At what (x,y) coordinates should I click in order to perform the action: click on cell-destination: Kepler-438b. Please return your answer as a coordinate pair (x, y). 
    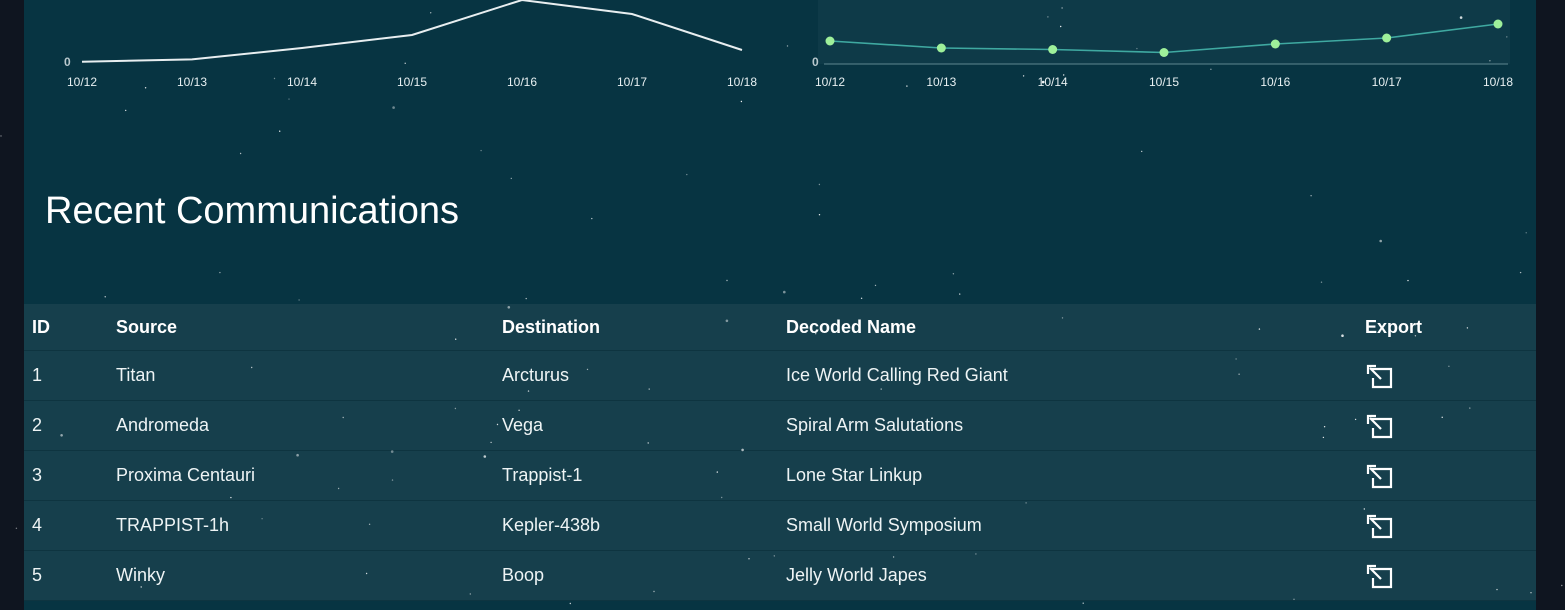
    Looking at the image, I should click on (644, 525).